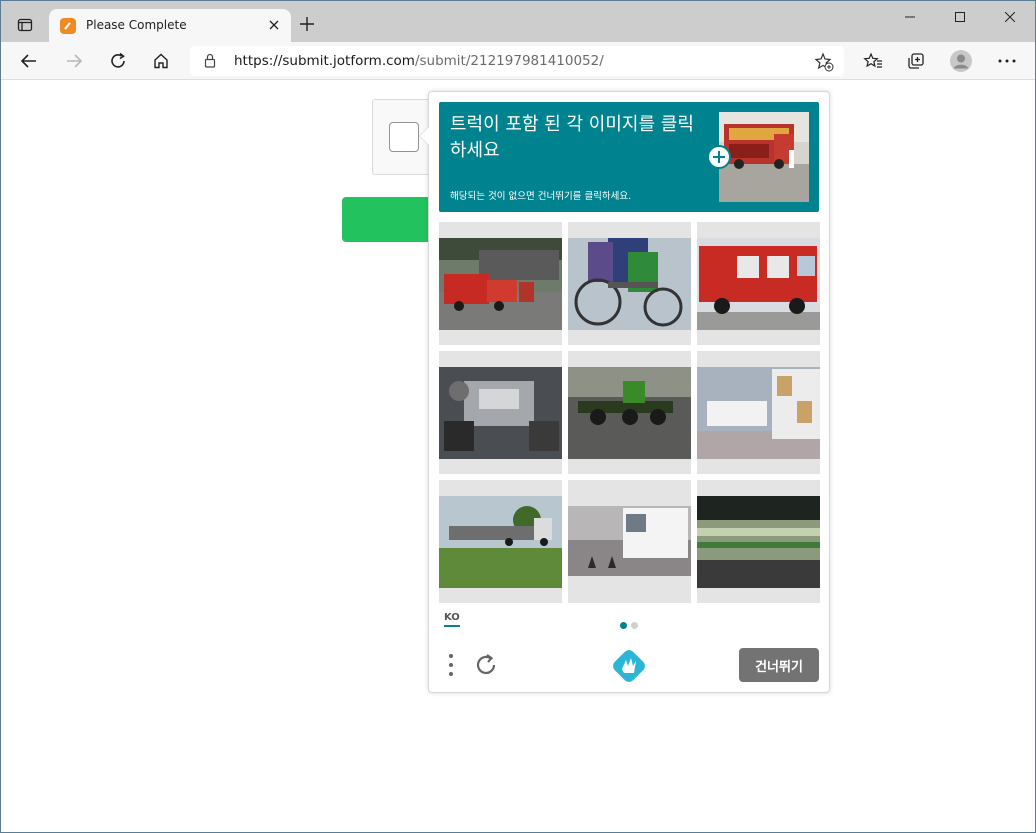  Describe the element at coordinates (74, 61) in the screenshot. I see `forward-icon` at that location.